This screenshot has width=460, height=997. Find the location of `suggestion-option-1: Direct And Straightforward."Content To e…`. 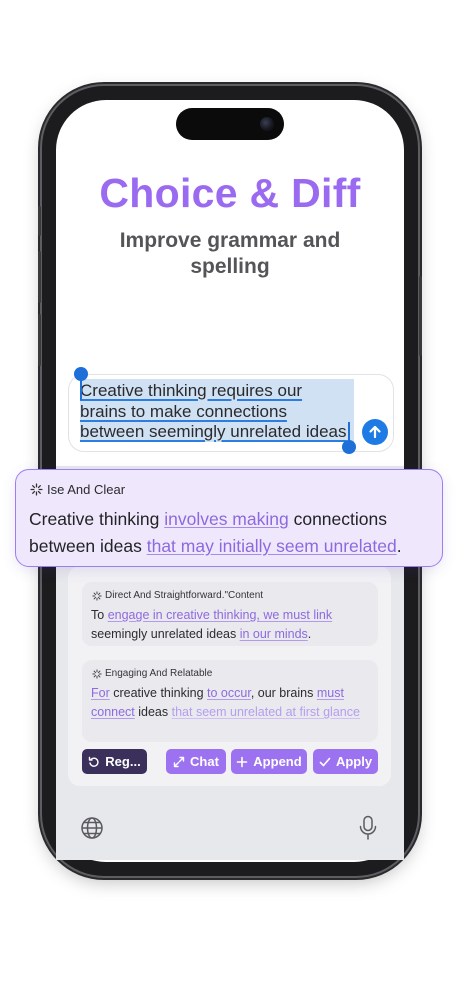

suggestion-option-1: Direct And Straightforward."Content To e… is located at coordinates (230, 614).